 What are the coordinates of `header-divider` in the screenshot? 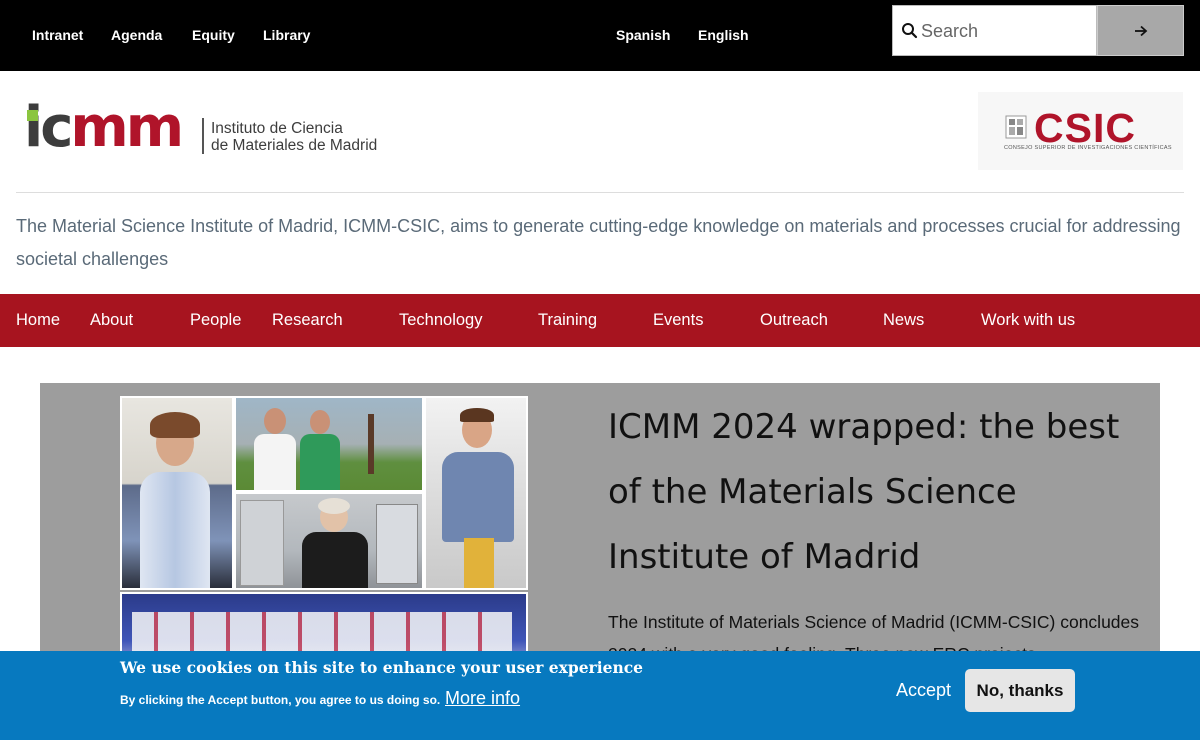 It's located at (600, 192).